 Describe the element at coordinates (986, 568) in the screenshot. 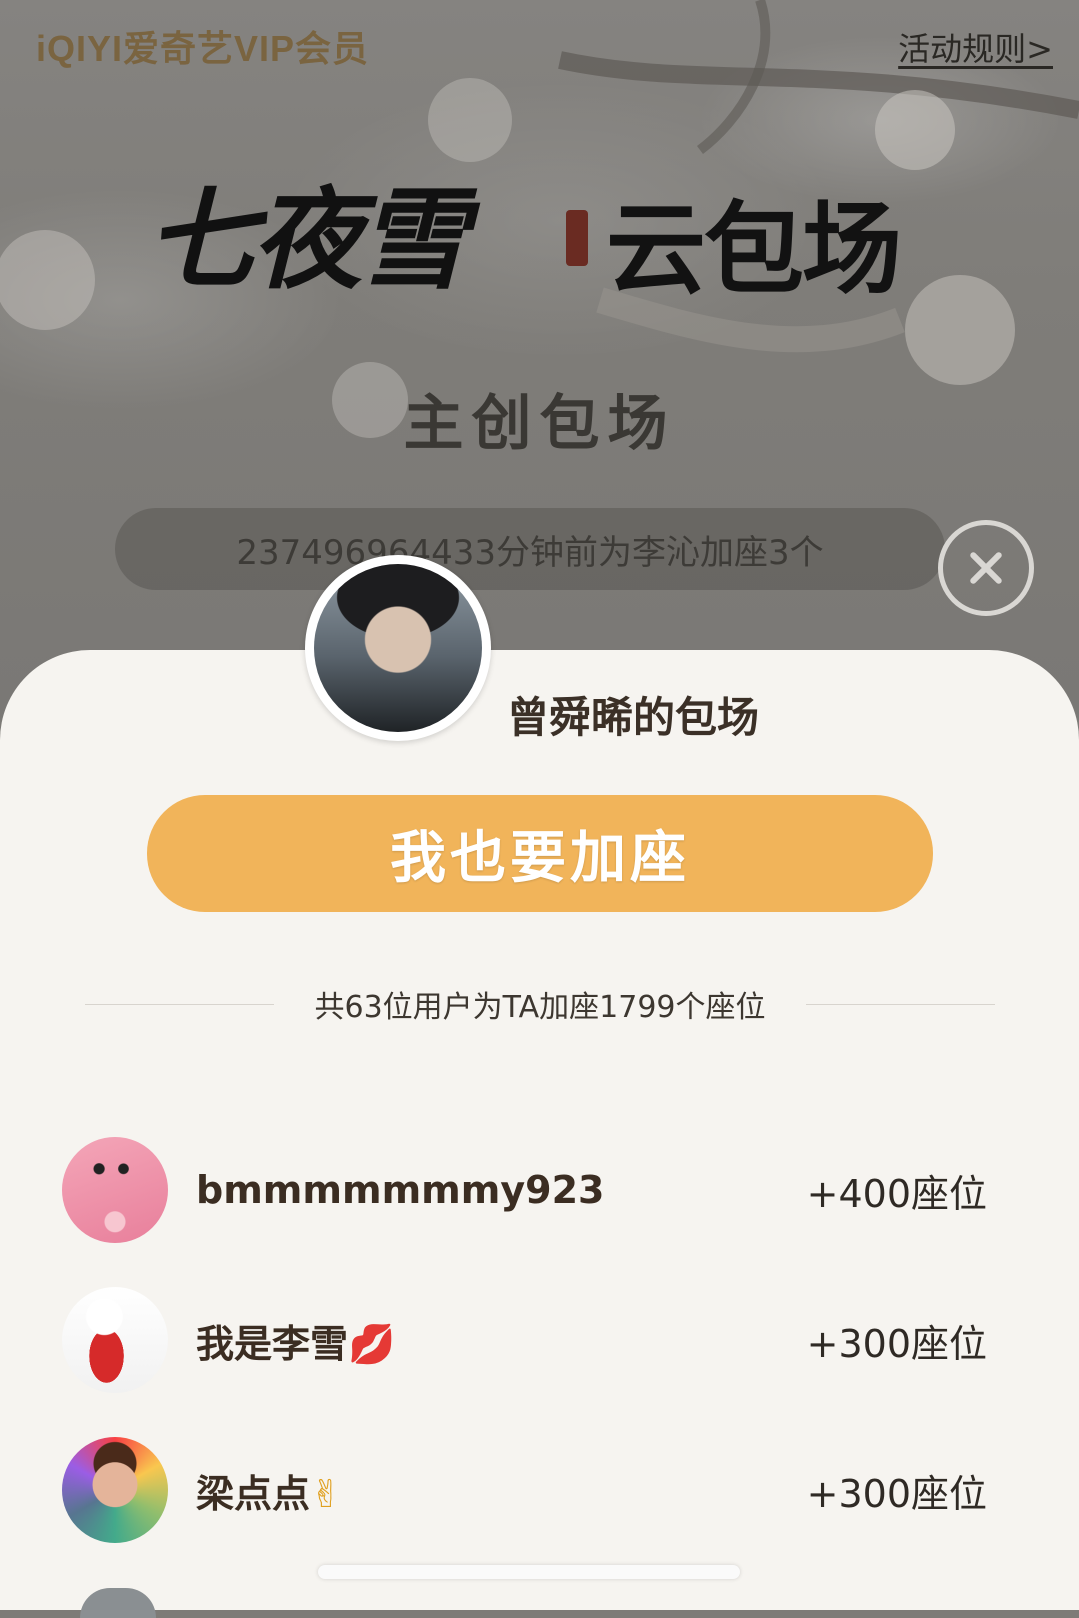

I see `close-icon` at that location.